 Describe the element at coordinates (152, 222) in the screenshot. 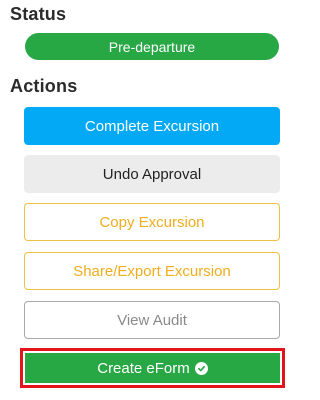

I see `copy-excursion-button: Copy Excursion` at that location.